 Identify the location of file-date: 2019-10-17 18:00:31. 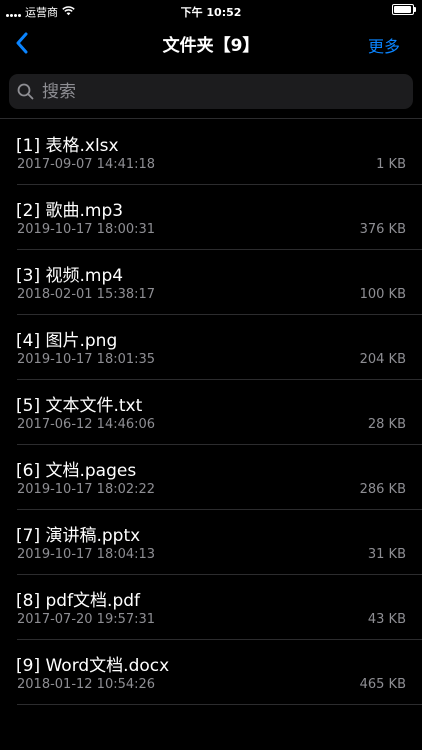
(86, 229).